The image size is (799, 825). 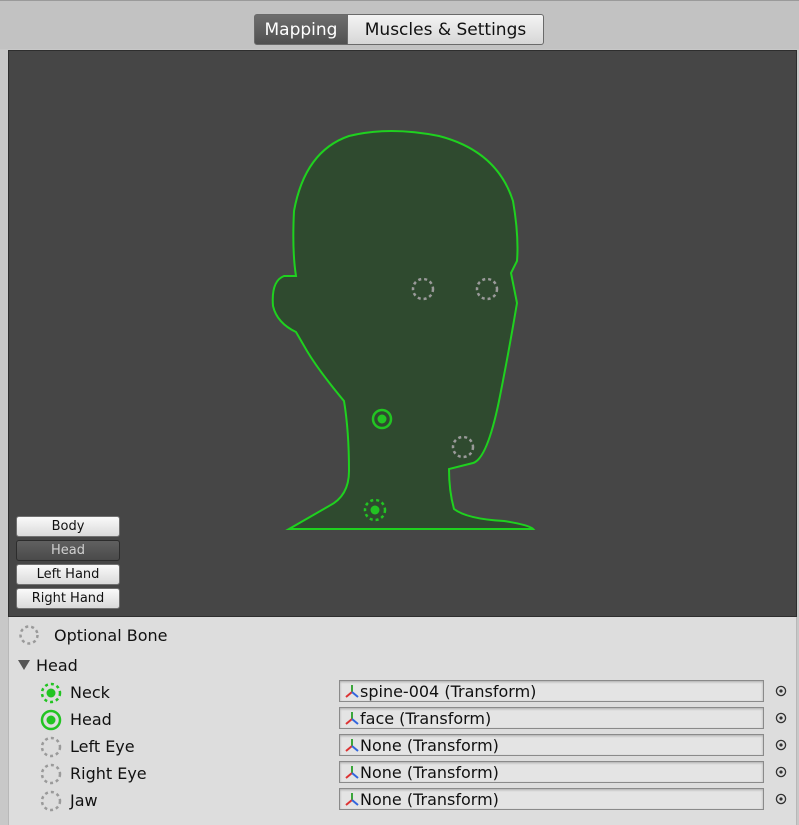 I want to click on tab-bar: Mapping Muscles & Settings, so click(x=399, y=24).